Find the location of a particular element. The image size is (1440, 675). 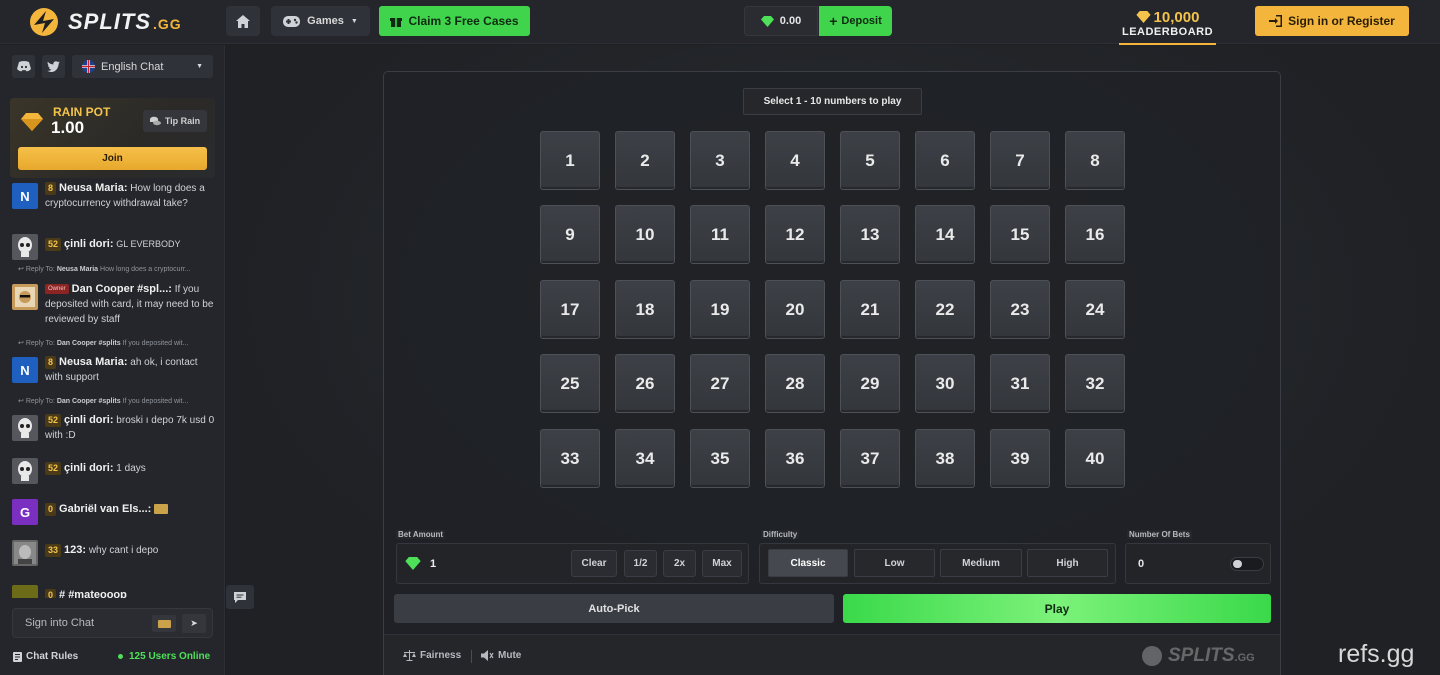

number-tile-17: 17 is located at coordinates (570, 309).